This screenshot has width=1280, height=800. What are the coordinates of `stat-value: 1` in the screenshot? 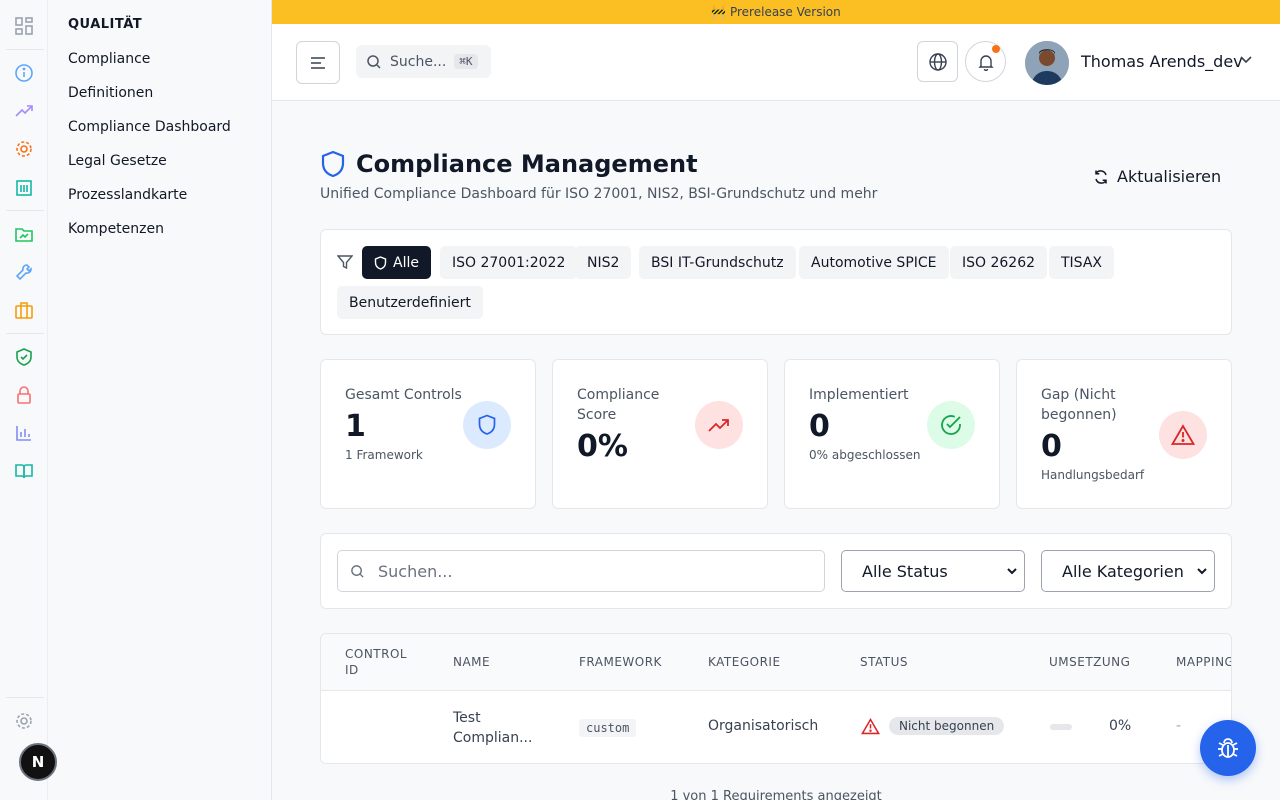 It's located at (355, 426).